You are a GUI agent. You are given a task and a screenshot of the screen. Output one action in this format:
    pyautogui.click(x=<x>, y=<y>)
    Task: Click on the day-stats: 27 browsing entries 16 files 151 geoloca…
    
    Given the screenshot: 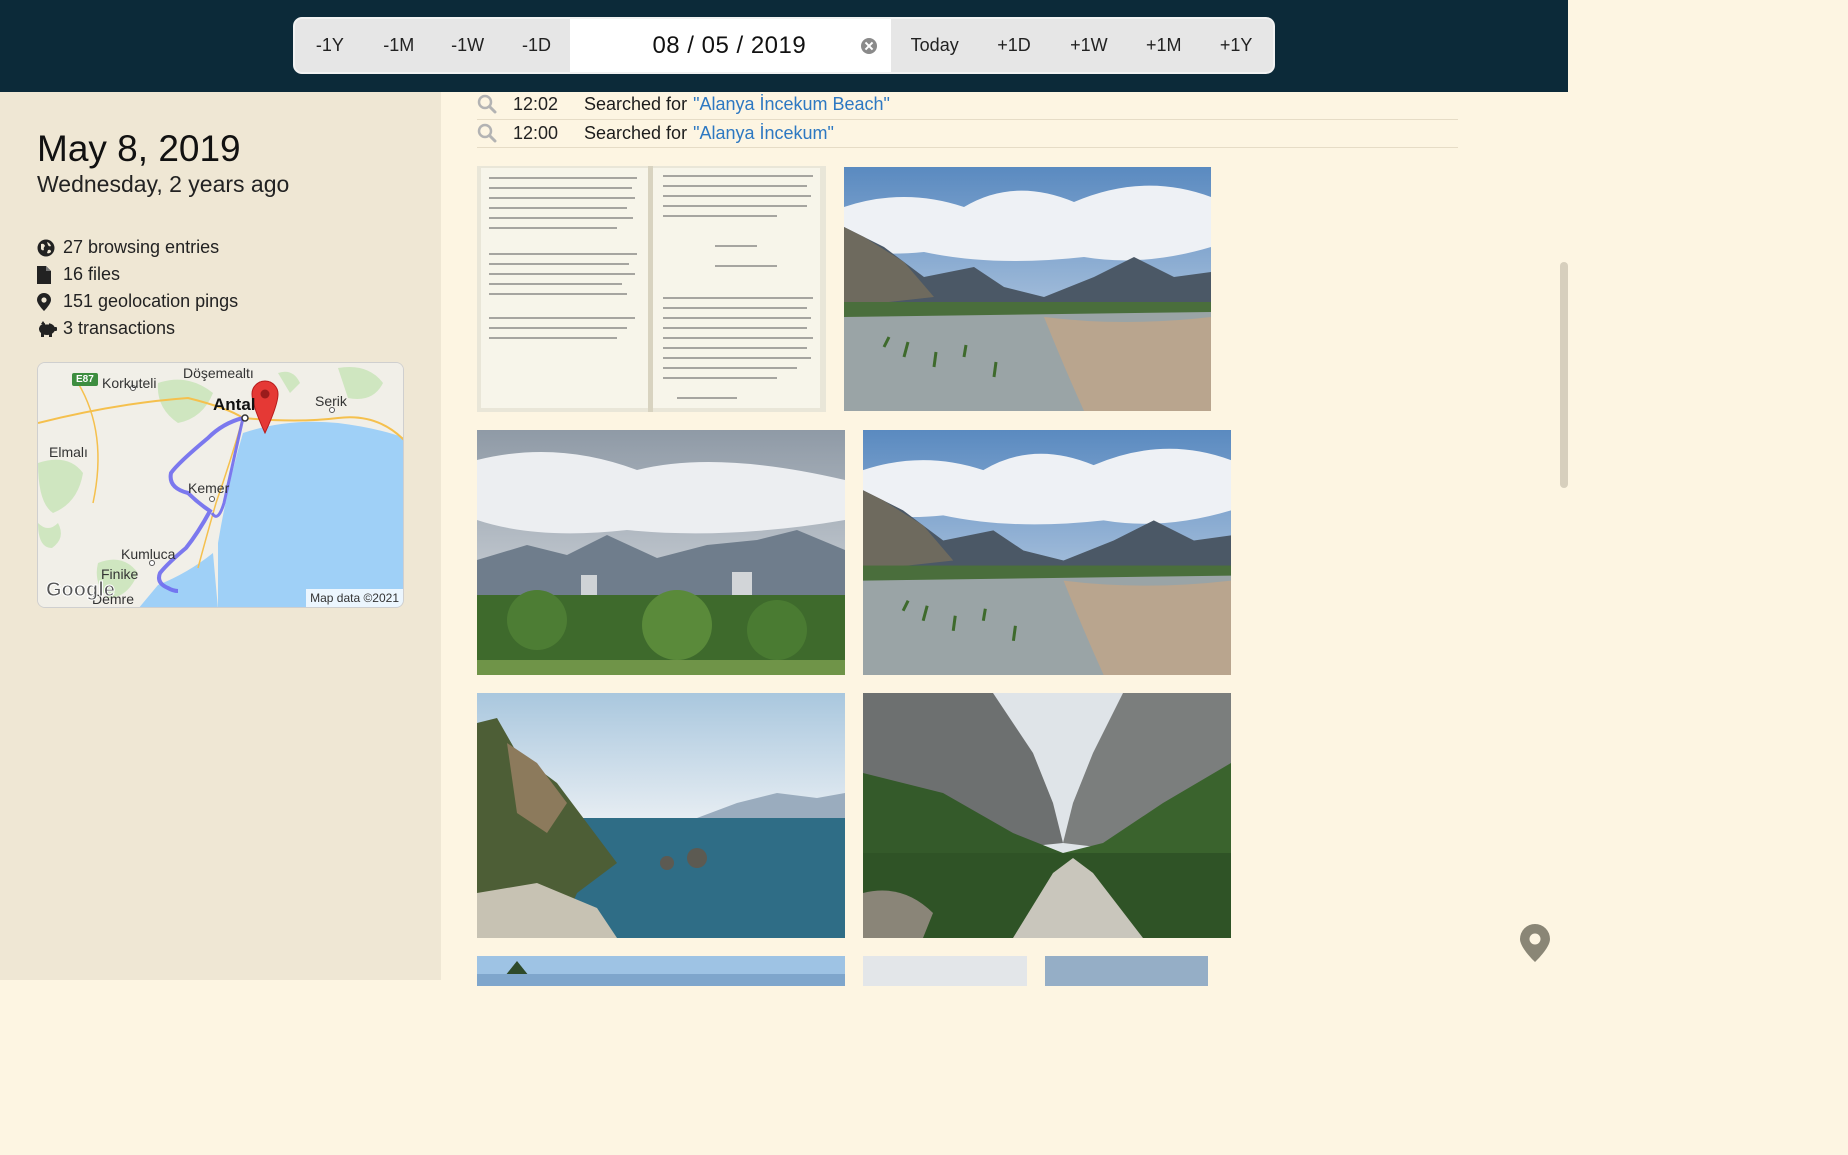 What is the action you would take?
    pyautogui.click(x=137, y=288)
    